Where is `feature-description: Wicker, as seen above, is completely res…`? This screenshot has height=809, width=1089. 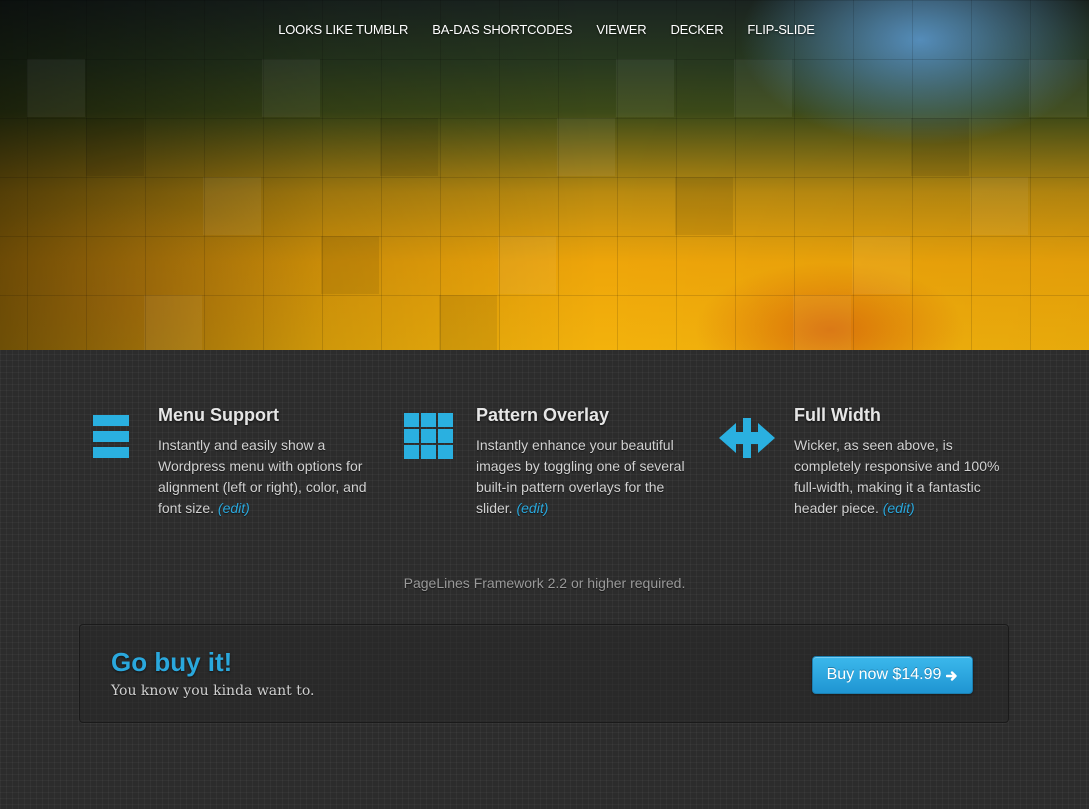
feature-description: Wicker, as seen above, is completely res… is located at coordinates (905, 477).